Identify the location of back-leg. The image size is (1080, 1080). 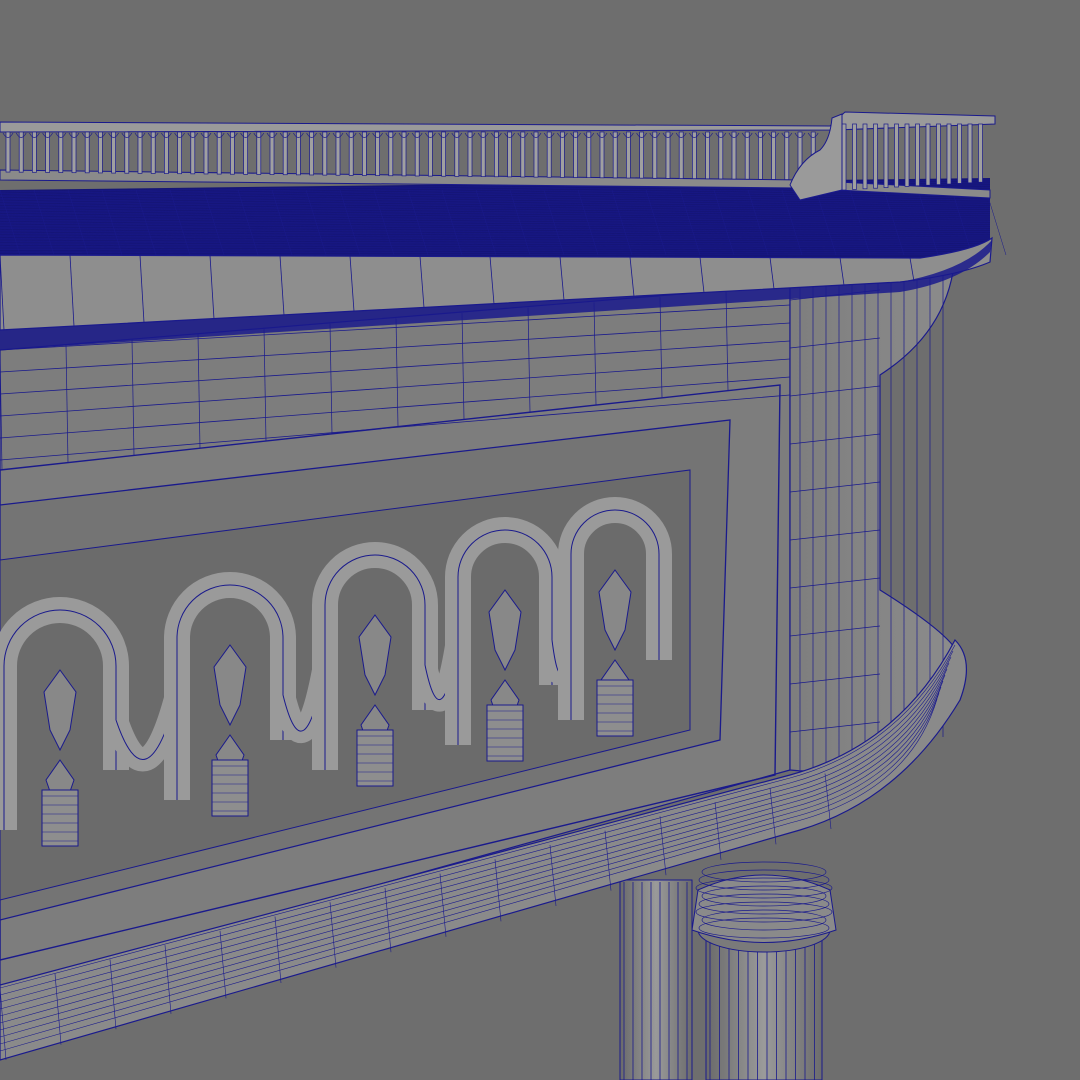
(656, 979).